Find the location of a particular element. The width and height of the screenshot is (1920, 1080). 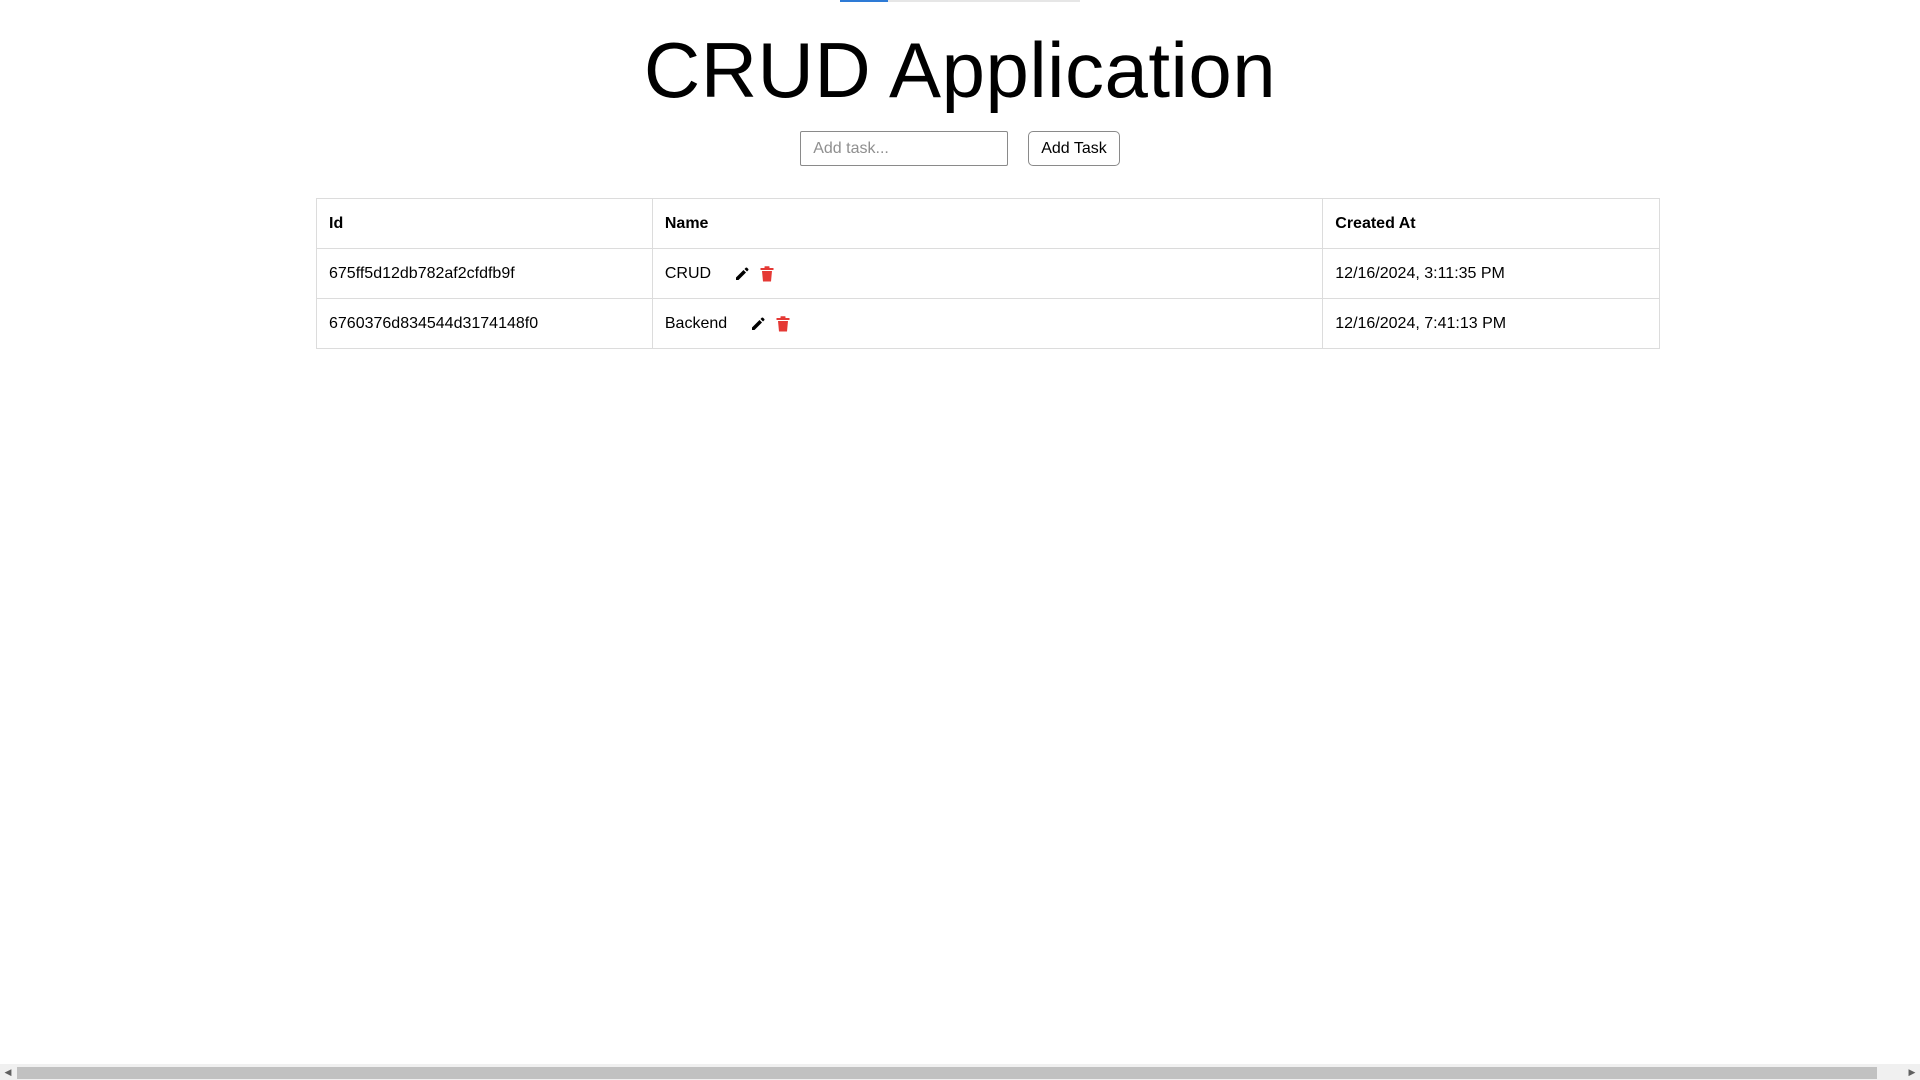

task-name: Backend is located at coordinates (696, 323).